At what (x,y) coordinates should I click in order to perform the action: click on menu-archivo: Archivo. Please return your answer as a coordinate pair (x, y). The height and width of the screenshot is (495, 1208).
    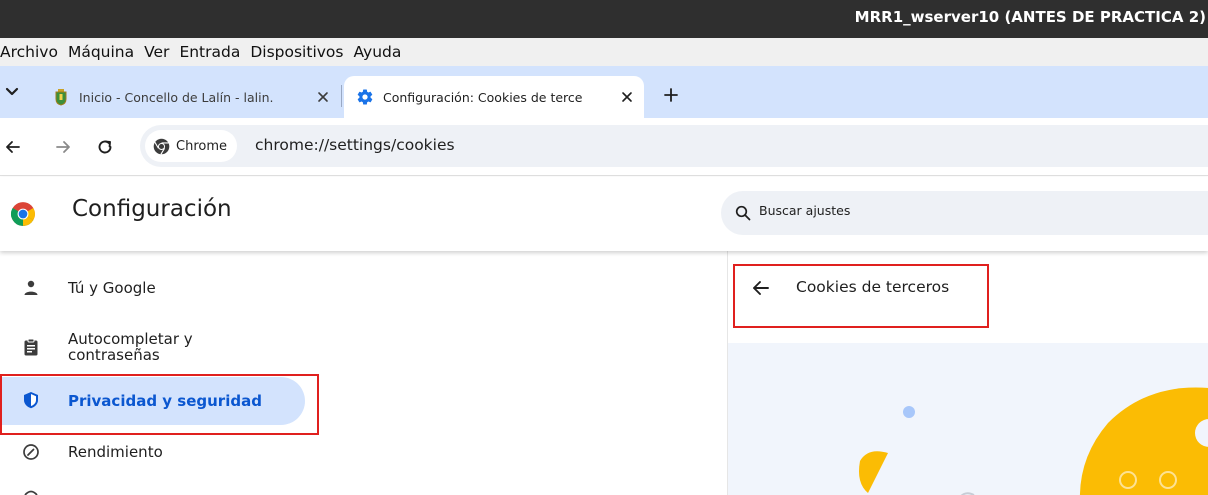
    Looking at the image, I should click on (31, 52).